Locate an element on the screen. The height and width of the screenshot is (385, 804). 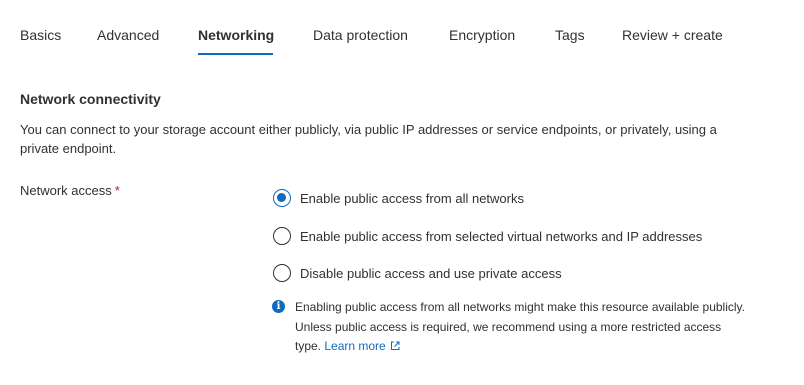
tab-encryption: Encryption is located at coordinates (482, 35).